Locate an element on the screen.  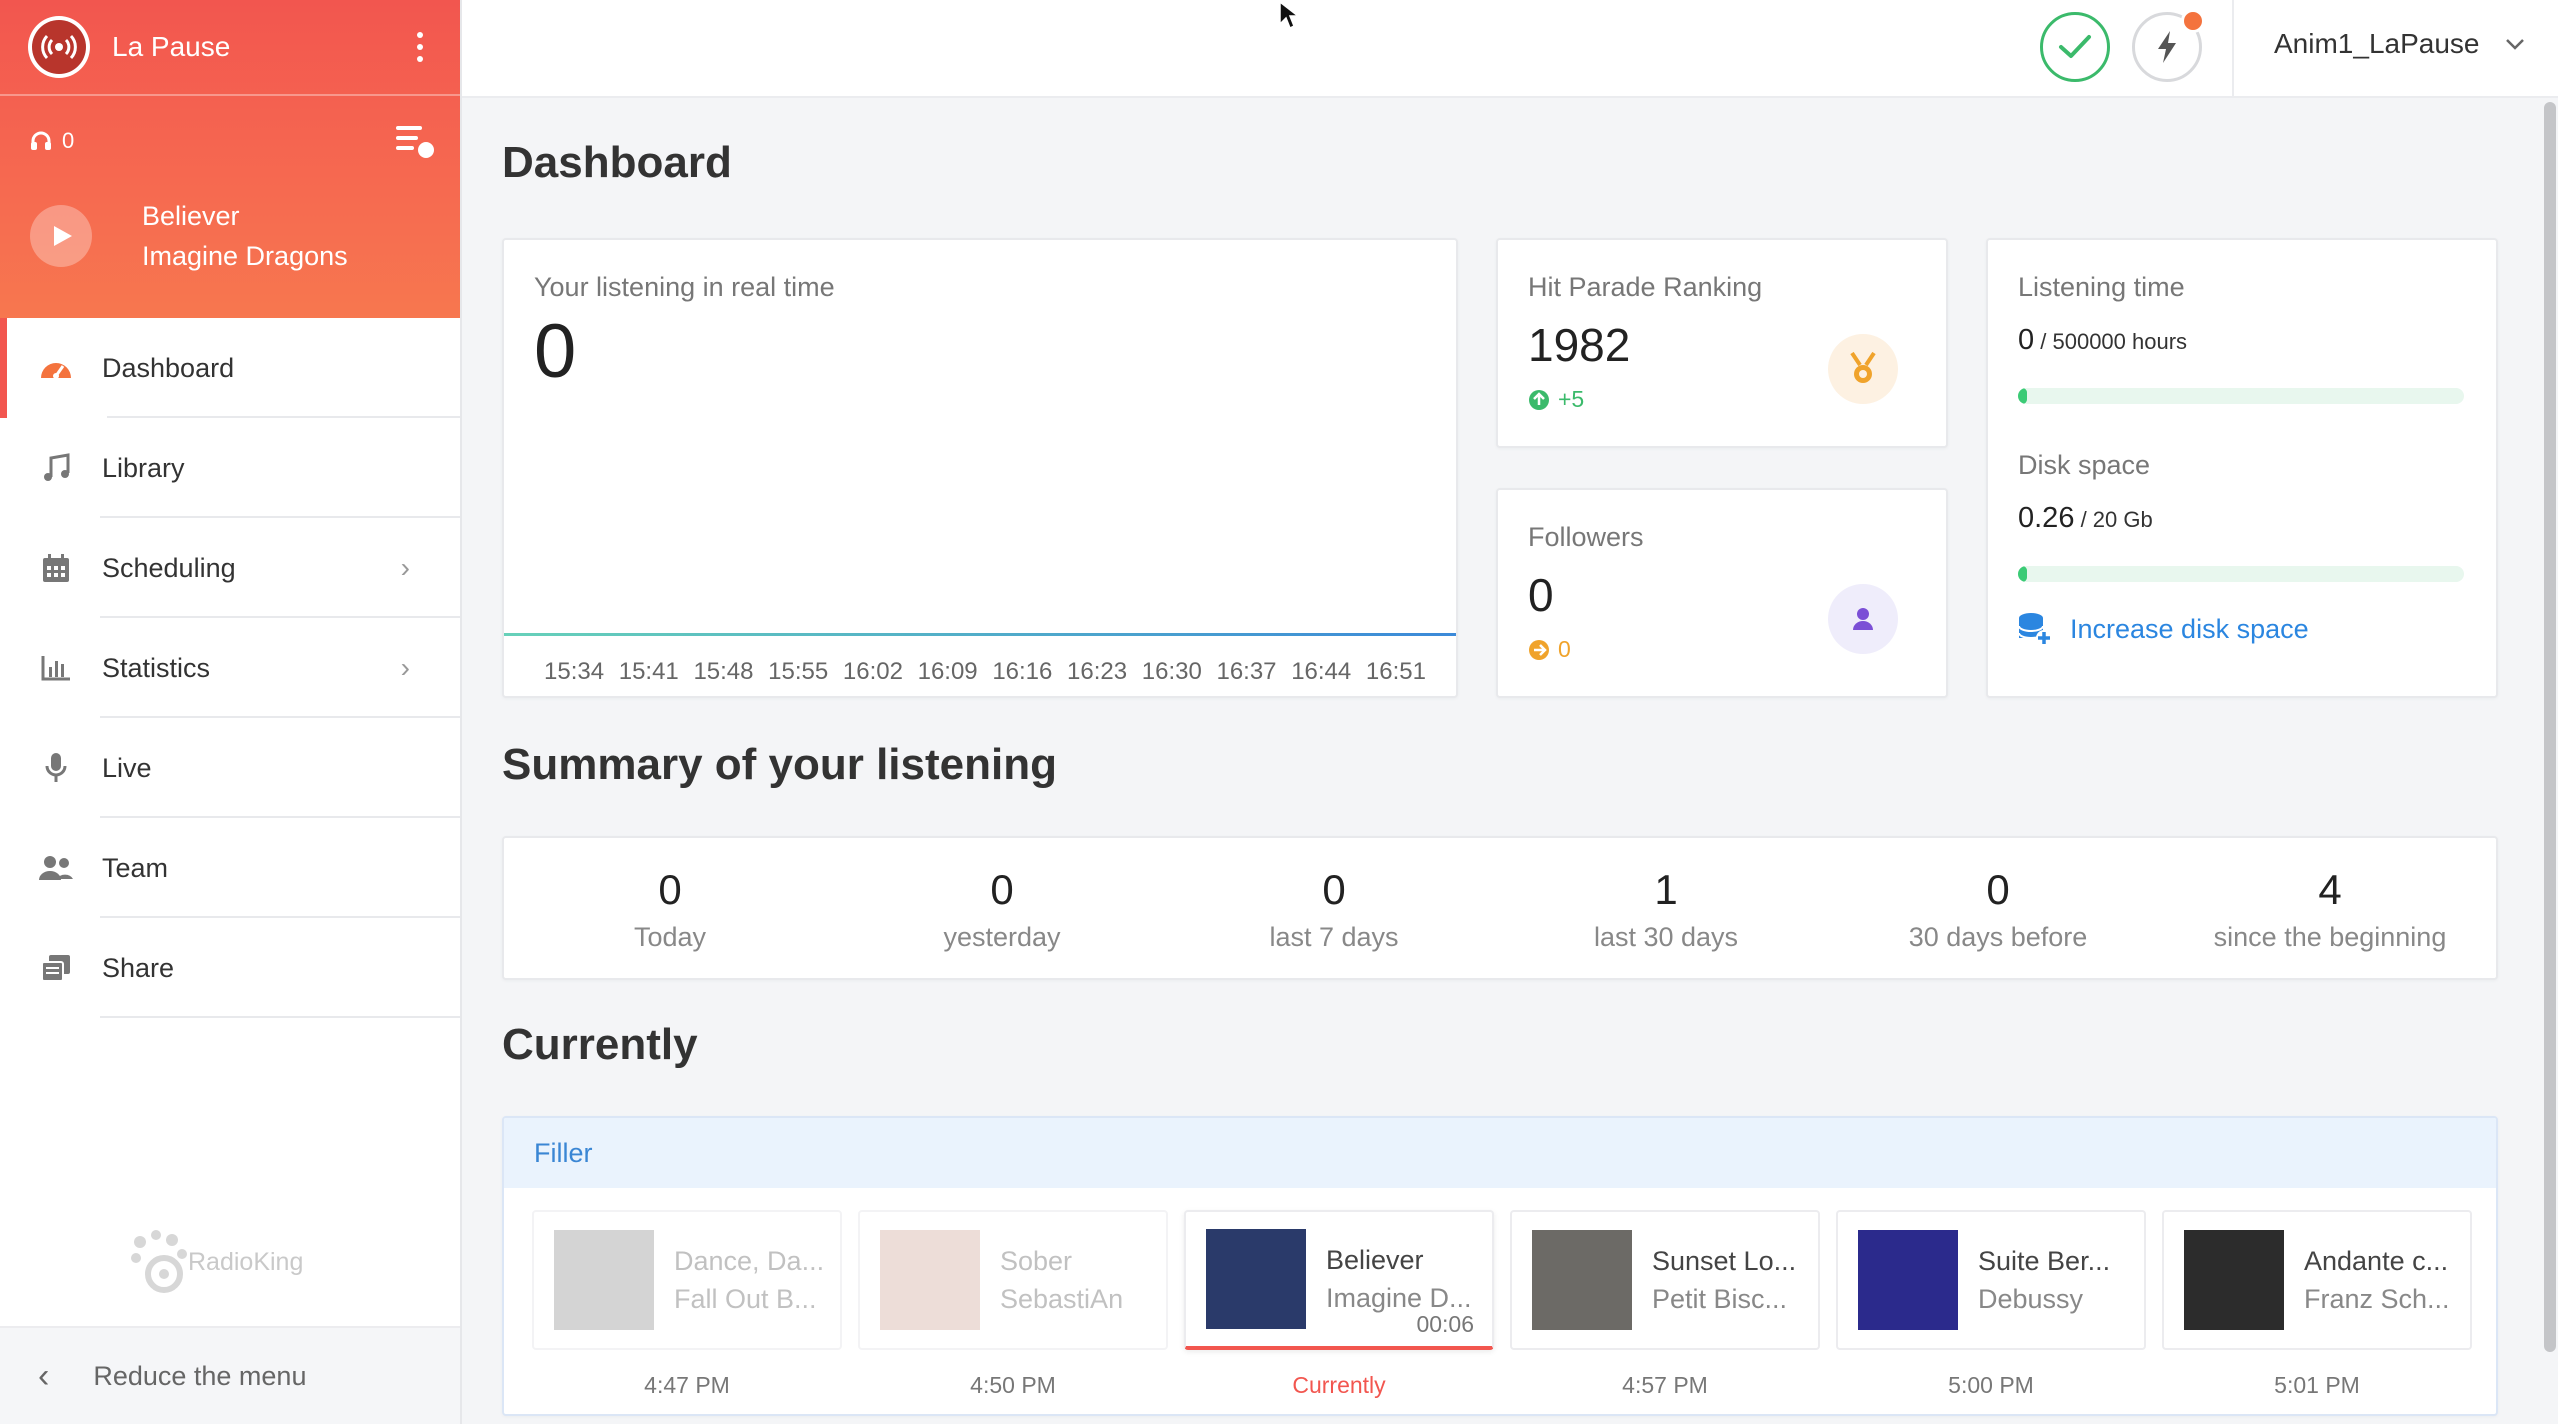
card-title: Your listening in real time is located at coordinates (684, 287).